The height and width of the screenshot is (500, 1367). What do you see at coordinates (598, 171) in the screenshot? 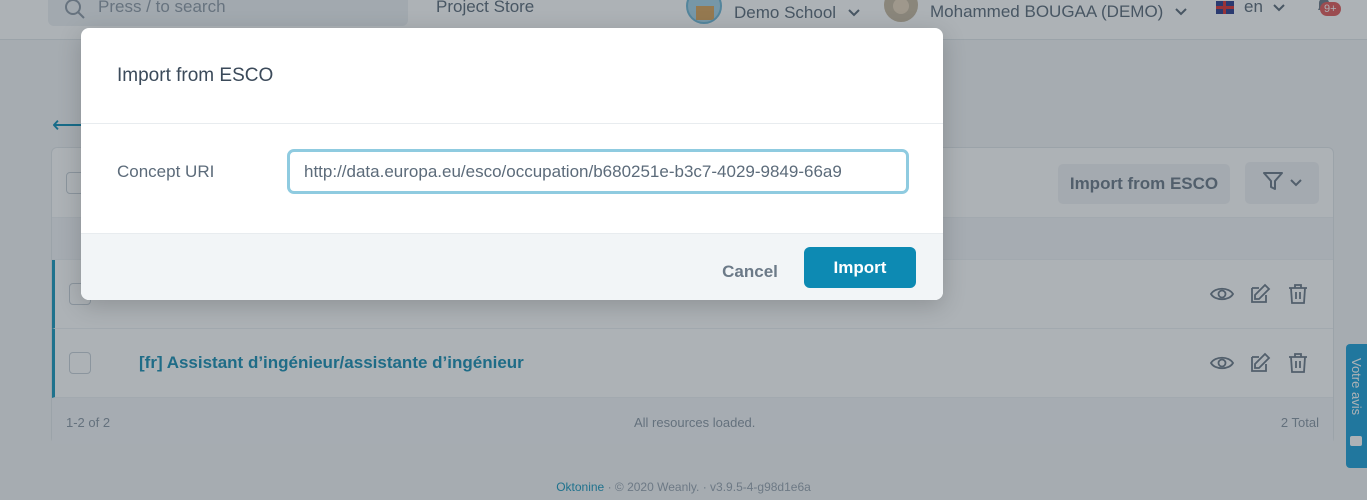
I see `concept-uri-input` at bounding box center [598, 171].